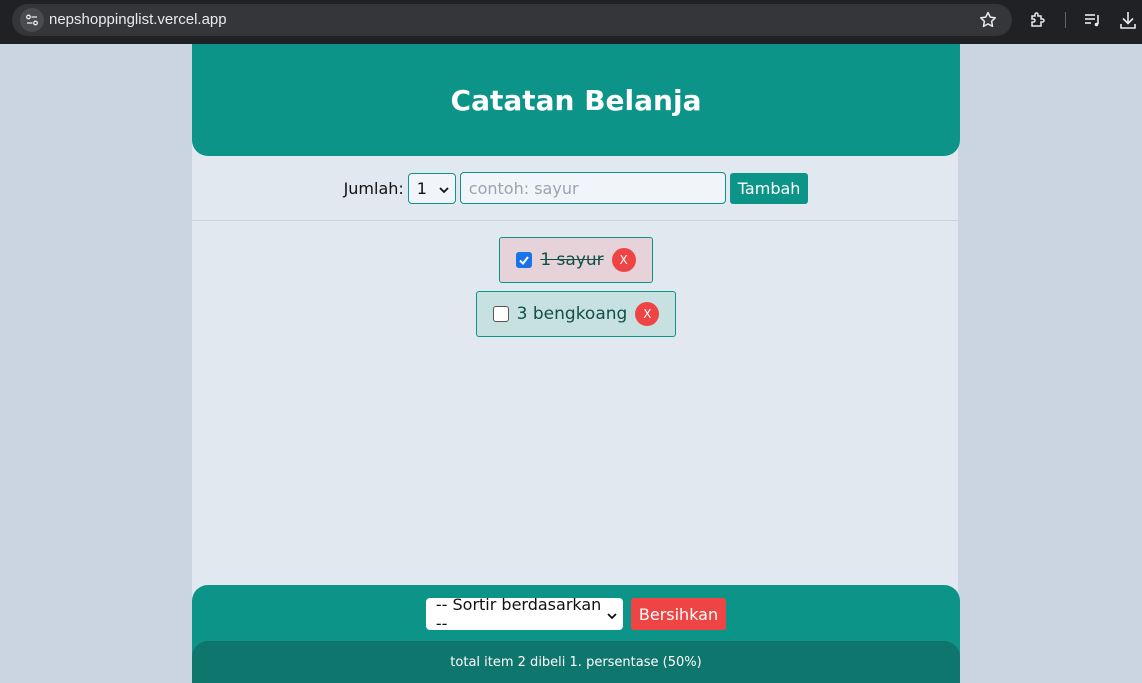  What do you see at coordinates (576, 287) in the screenshot?
I see `shopping-list: 1 sayur X 3 bengkoang X` at bounding box center [576, 287].